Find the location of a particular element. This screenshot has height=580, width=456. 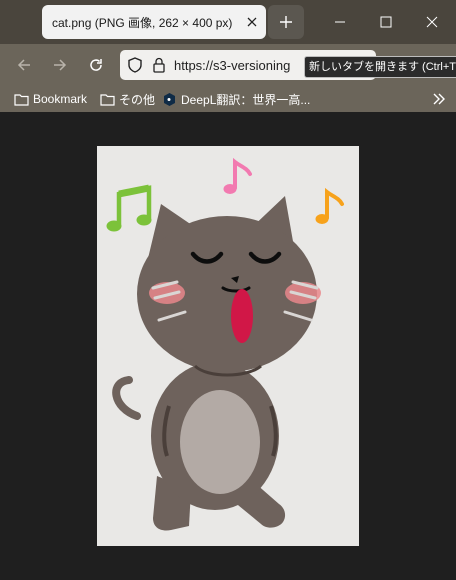

reload-button is located at coordinates (96, 65).